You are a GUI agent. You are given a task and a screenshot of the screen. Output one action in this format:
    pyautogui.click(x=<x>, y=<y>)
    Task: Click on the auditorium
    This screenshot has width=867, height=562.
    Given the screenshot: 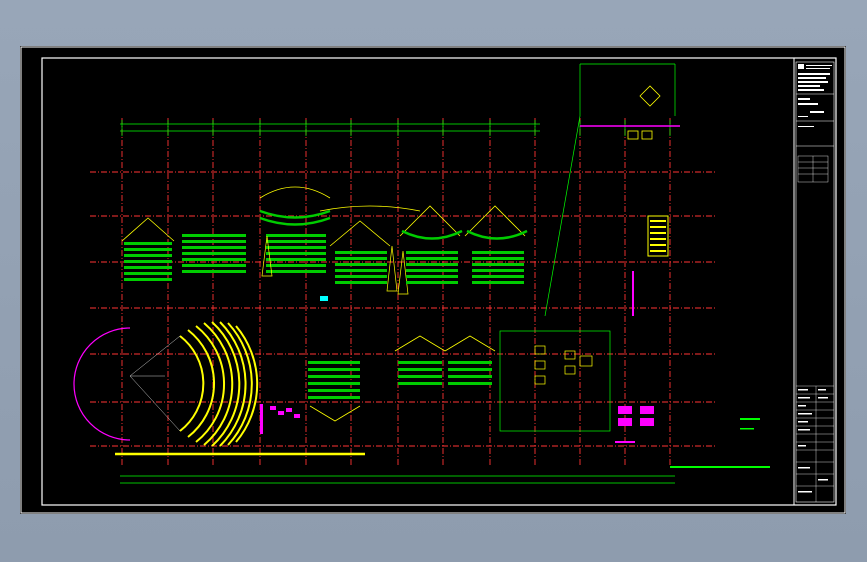 What is the action you would take?
    pyautogui.click(x=166, y=384)
    